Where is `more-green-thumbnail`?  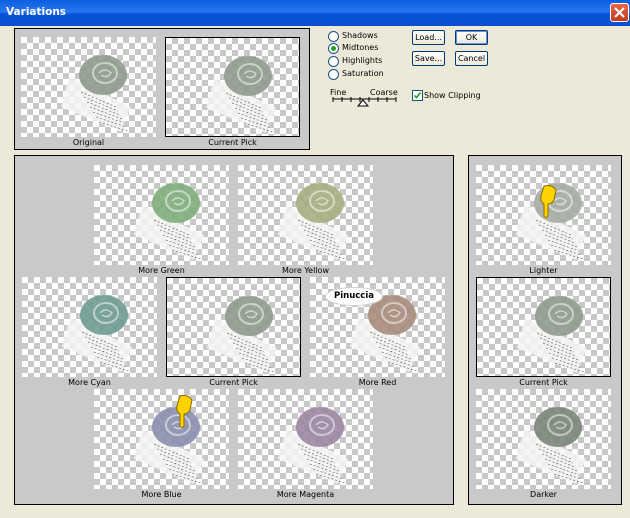
more-green-thumbnail is located at coordinates (161, 215).